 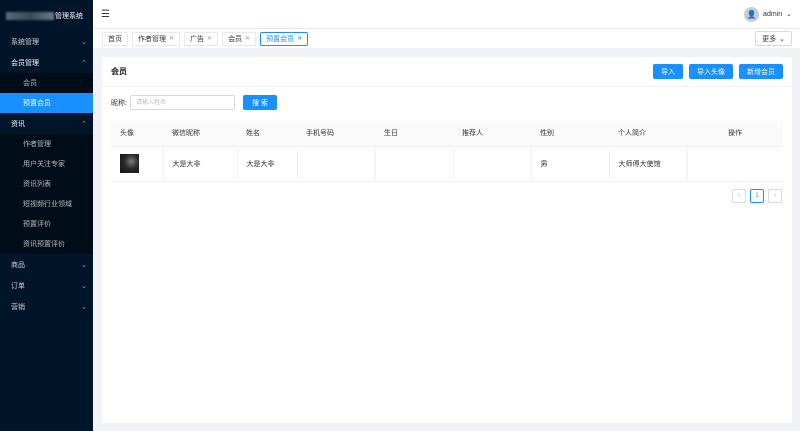 What do you see at coordinates (46, 83) in the screenshot?
I see `sidebar-item-member: 会员` at bounding box center [46, 83].